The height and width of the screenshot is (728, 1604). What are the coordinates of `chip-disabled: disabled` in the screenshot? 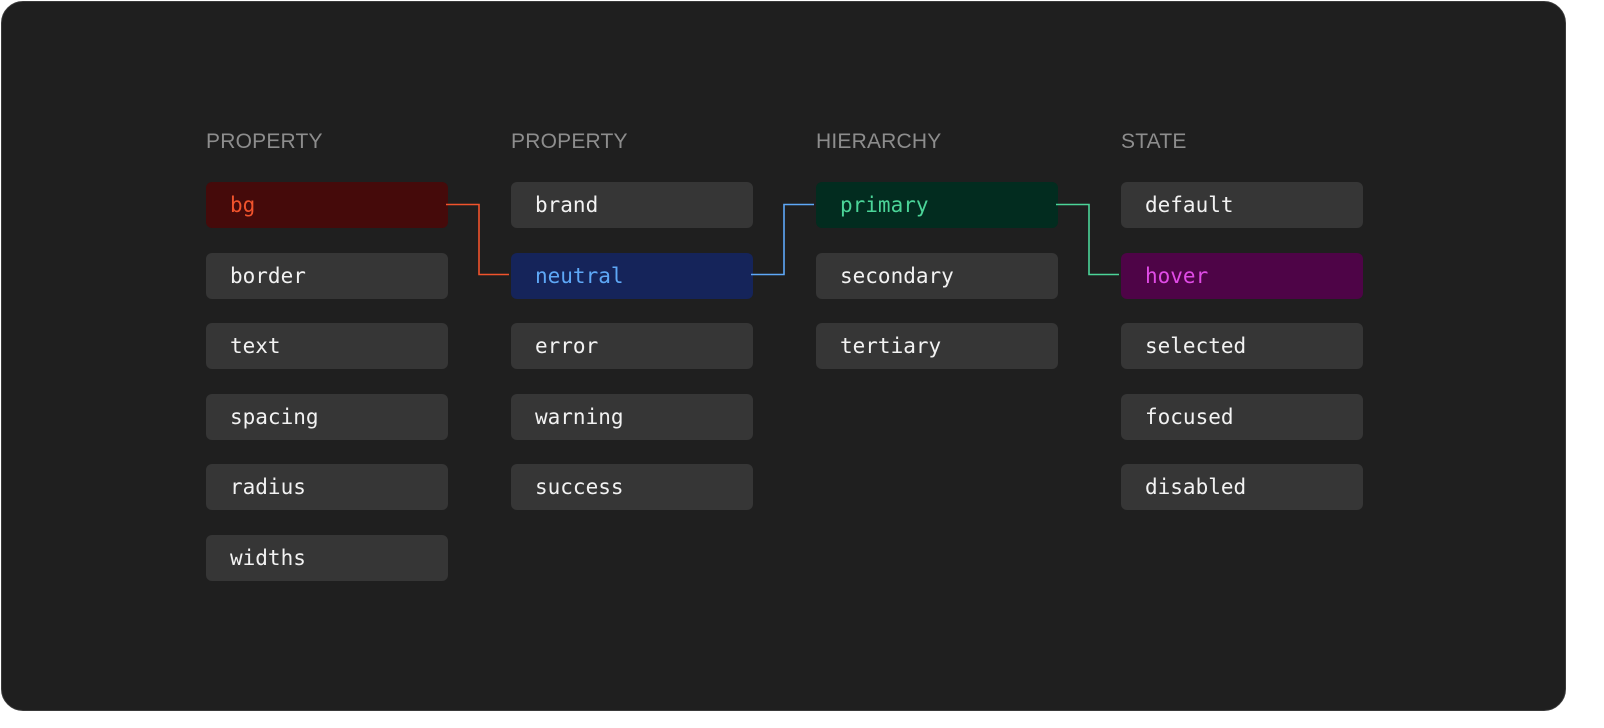 It's located at (1242, 487).